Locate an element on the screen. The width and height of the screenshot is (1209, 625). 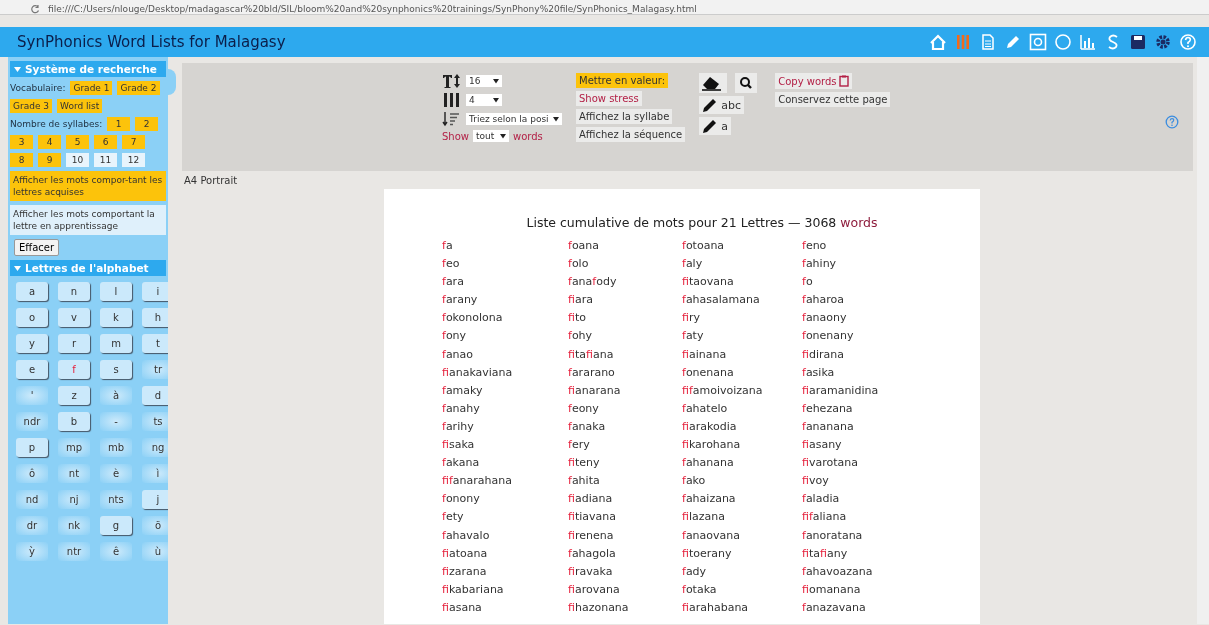
reload-icon is located at coordinates (35, 9).